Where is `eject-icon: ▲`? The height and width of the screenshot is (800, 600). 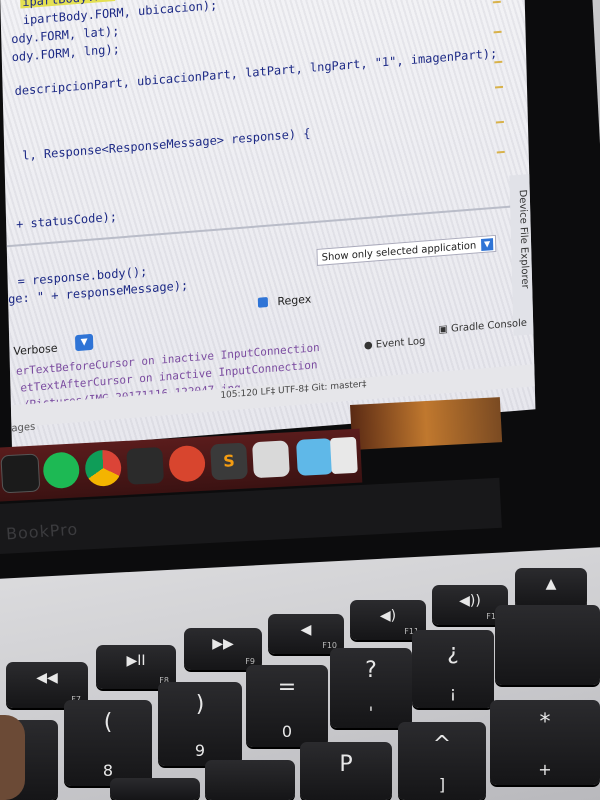
eject-icon: ▲ is located at coordinates (551, 584).